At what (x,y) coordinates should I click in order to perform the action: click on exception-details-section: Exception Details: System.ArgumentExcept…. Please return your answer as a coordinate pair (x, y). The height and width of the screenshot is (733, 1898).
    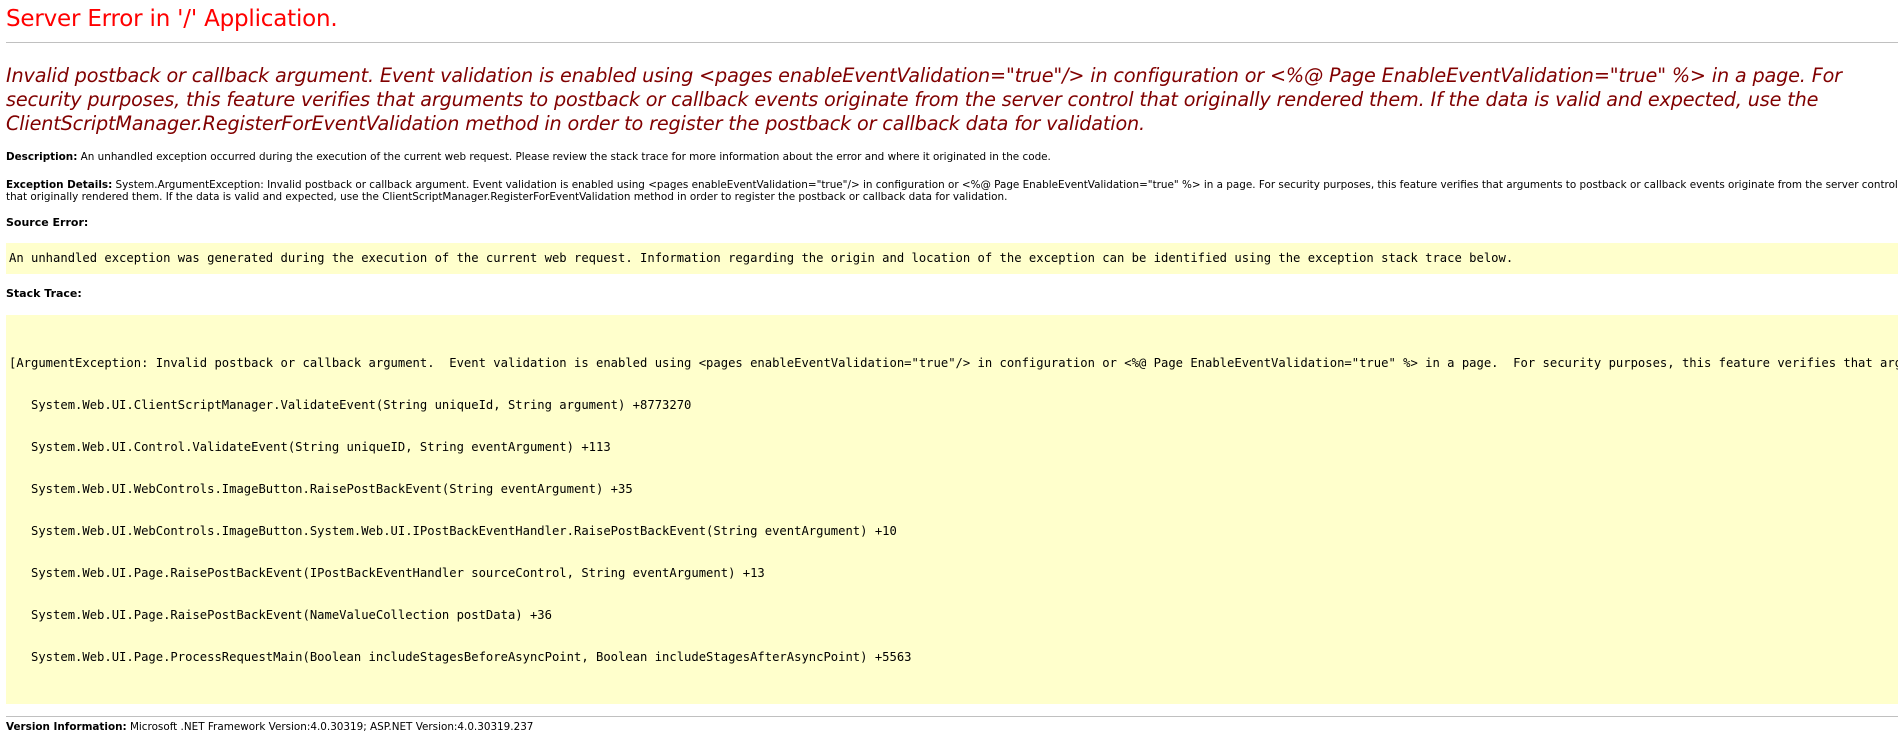
    Looking at the image, I should click on (952, 191).